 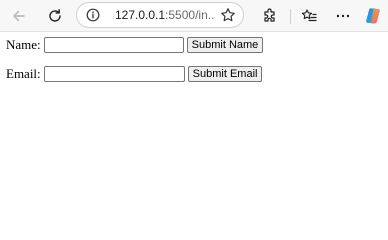 I want to click on name-row: Name: Submit Name, so click(x=135, y=45).